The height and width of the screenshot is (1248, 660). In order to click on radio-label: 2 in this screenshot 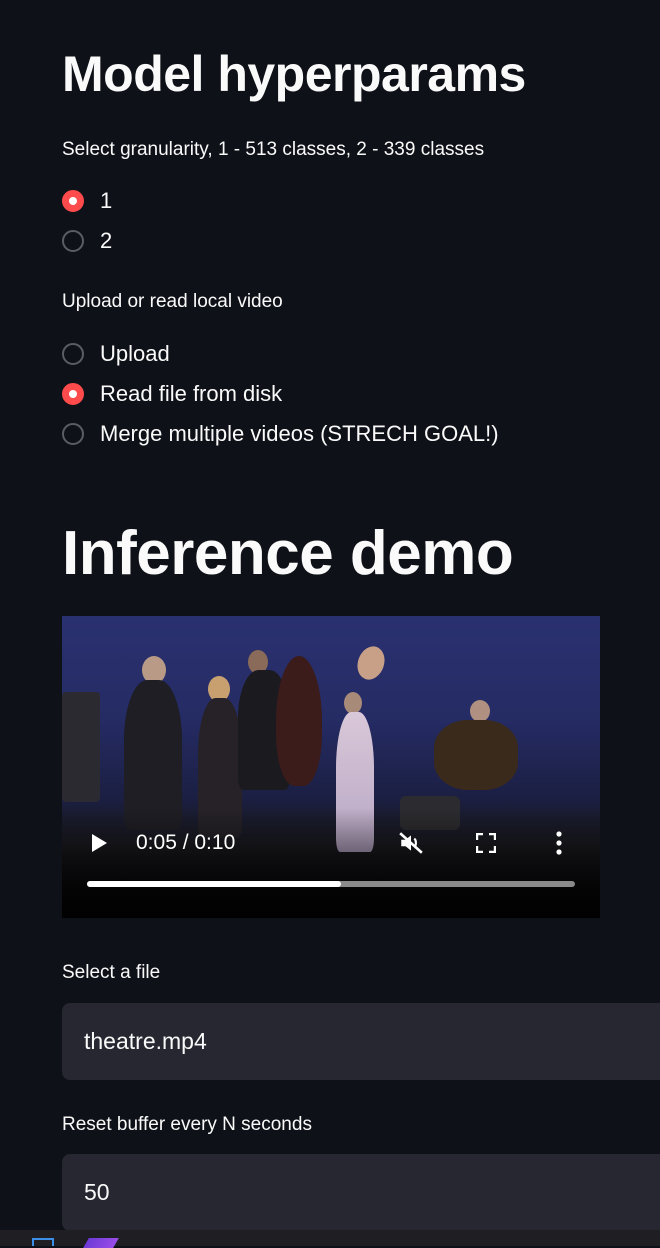, I will do `click(106, 240)`.